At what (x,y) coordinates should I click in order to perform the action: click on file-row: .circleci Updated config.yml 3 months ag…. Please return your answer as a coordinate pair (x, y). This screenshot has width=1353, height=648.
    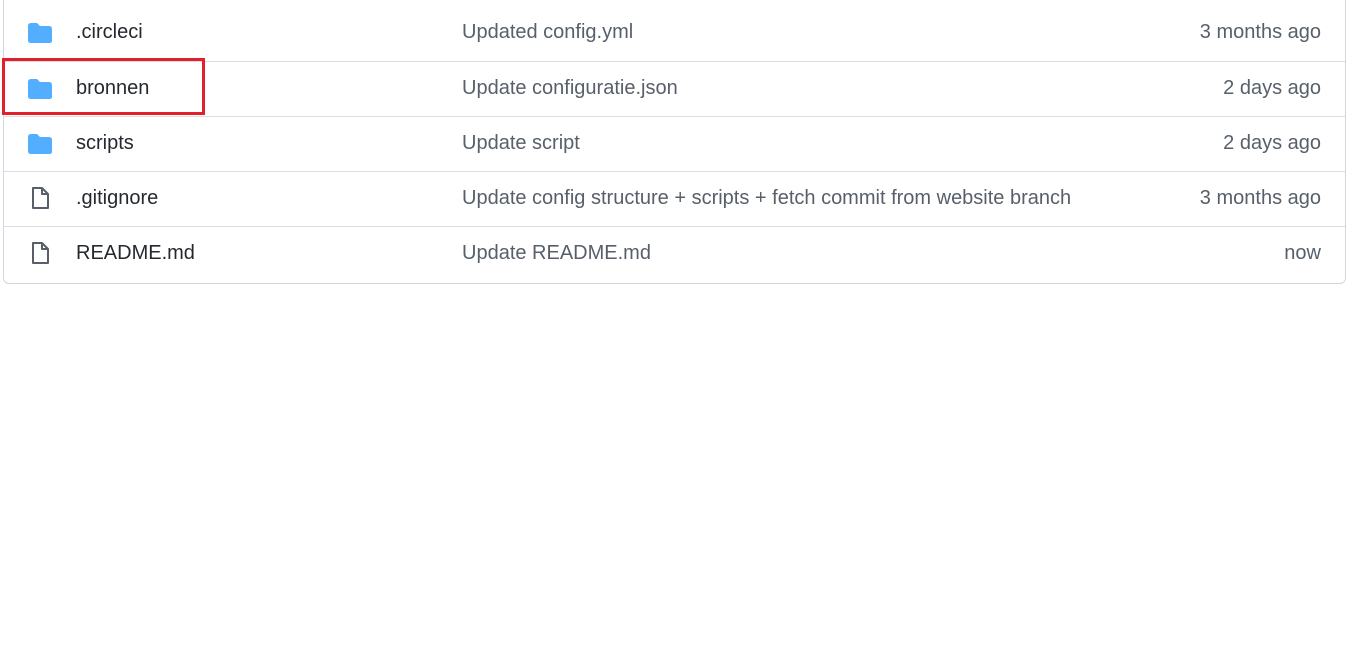
    Looking at the image, I should click on (674, 33).